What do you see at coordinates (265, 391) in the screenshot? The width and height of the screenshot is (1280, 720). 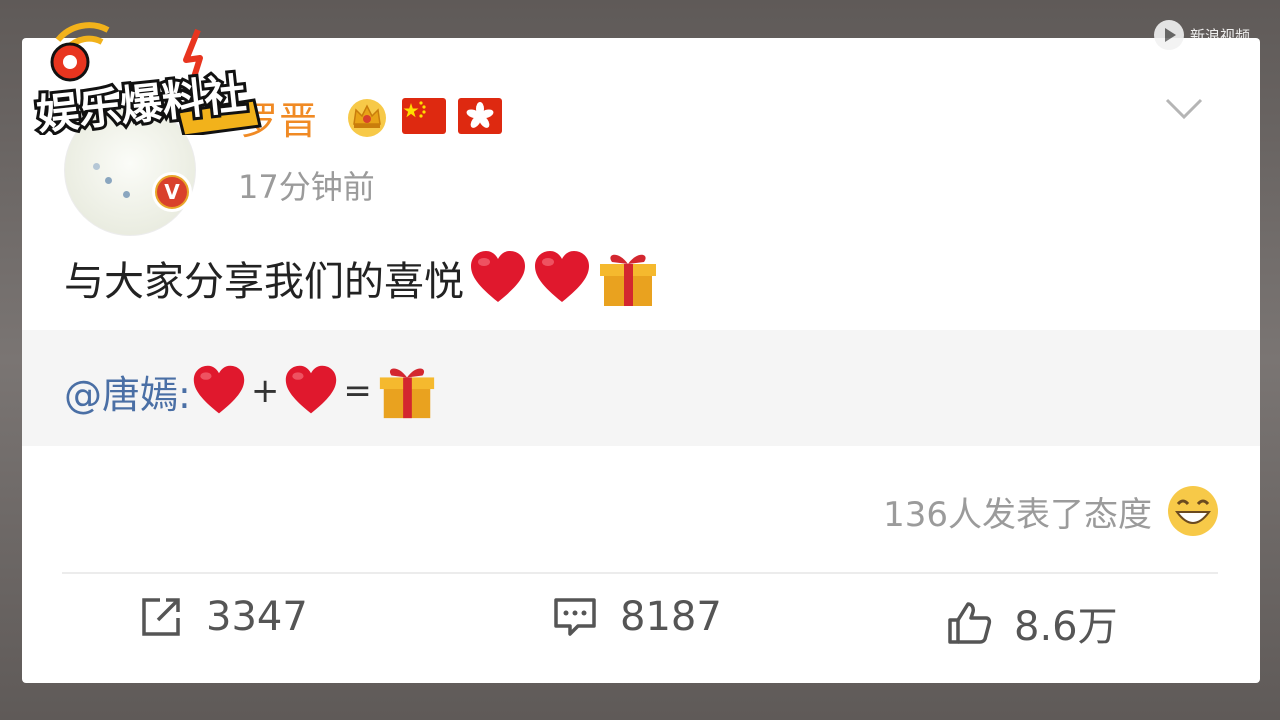 I see `plus-sign: +` at bounding box center [265, 391].